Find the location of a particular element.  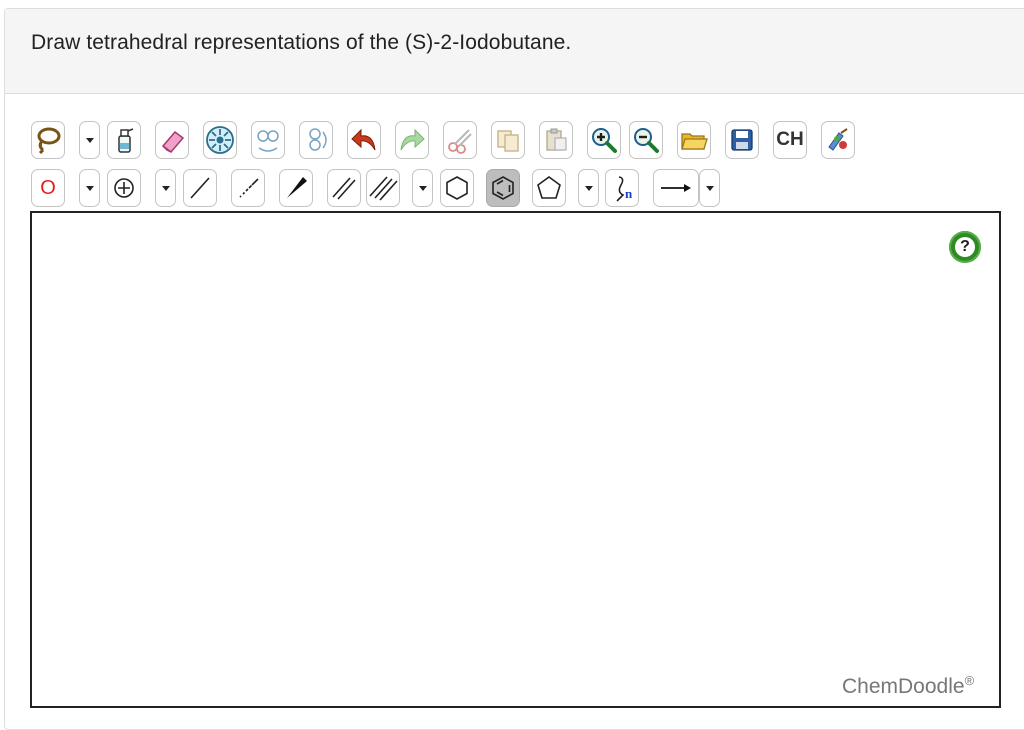

atom-element-button: O is located at coordinates (48, 188).